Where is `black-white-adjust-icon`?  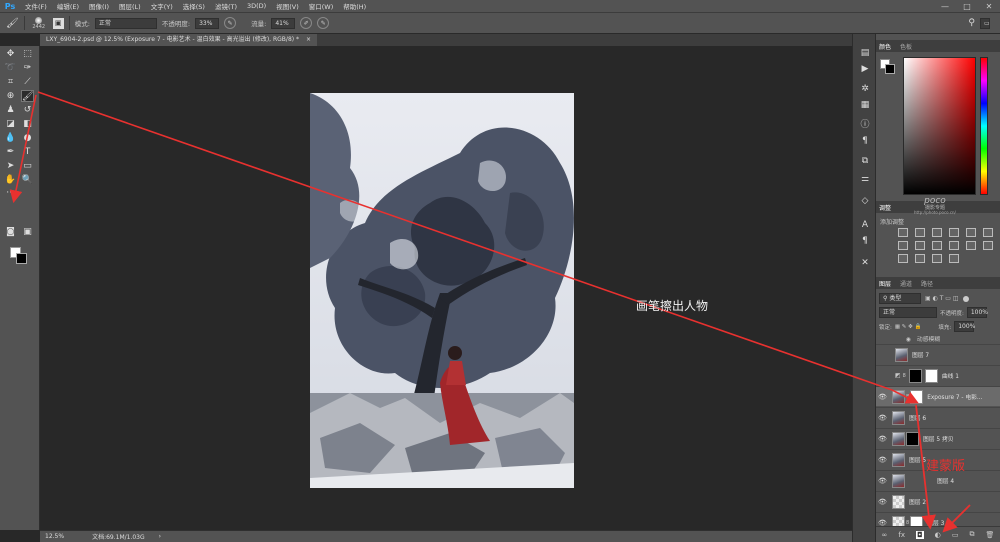
black-white-adjust-icon is located at coordinates (920, 245).